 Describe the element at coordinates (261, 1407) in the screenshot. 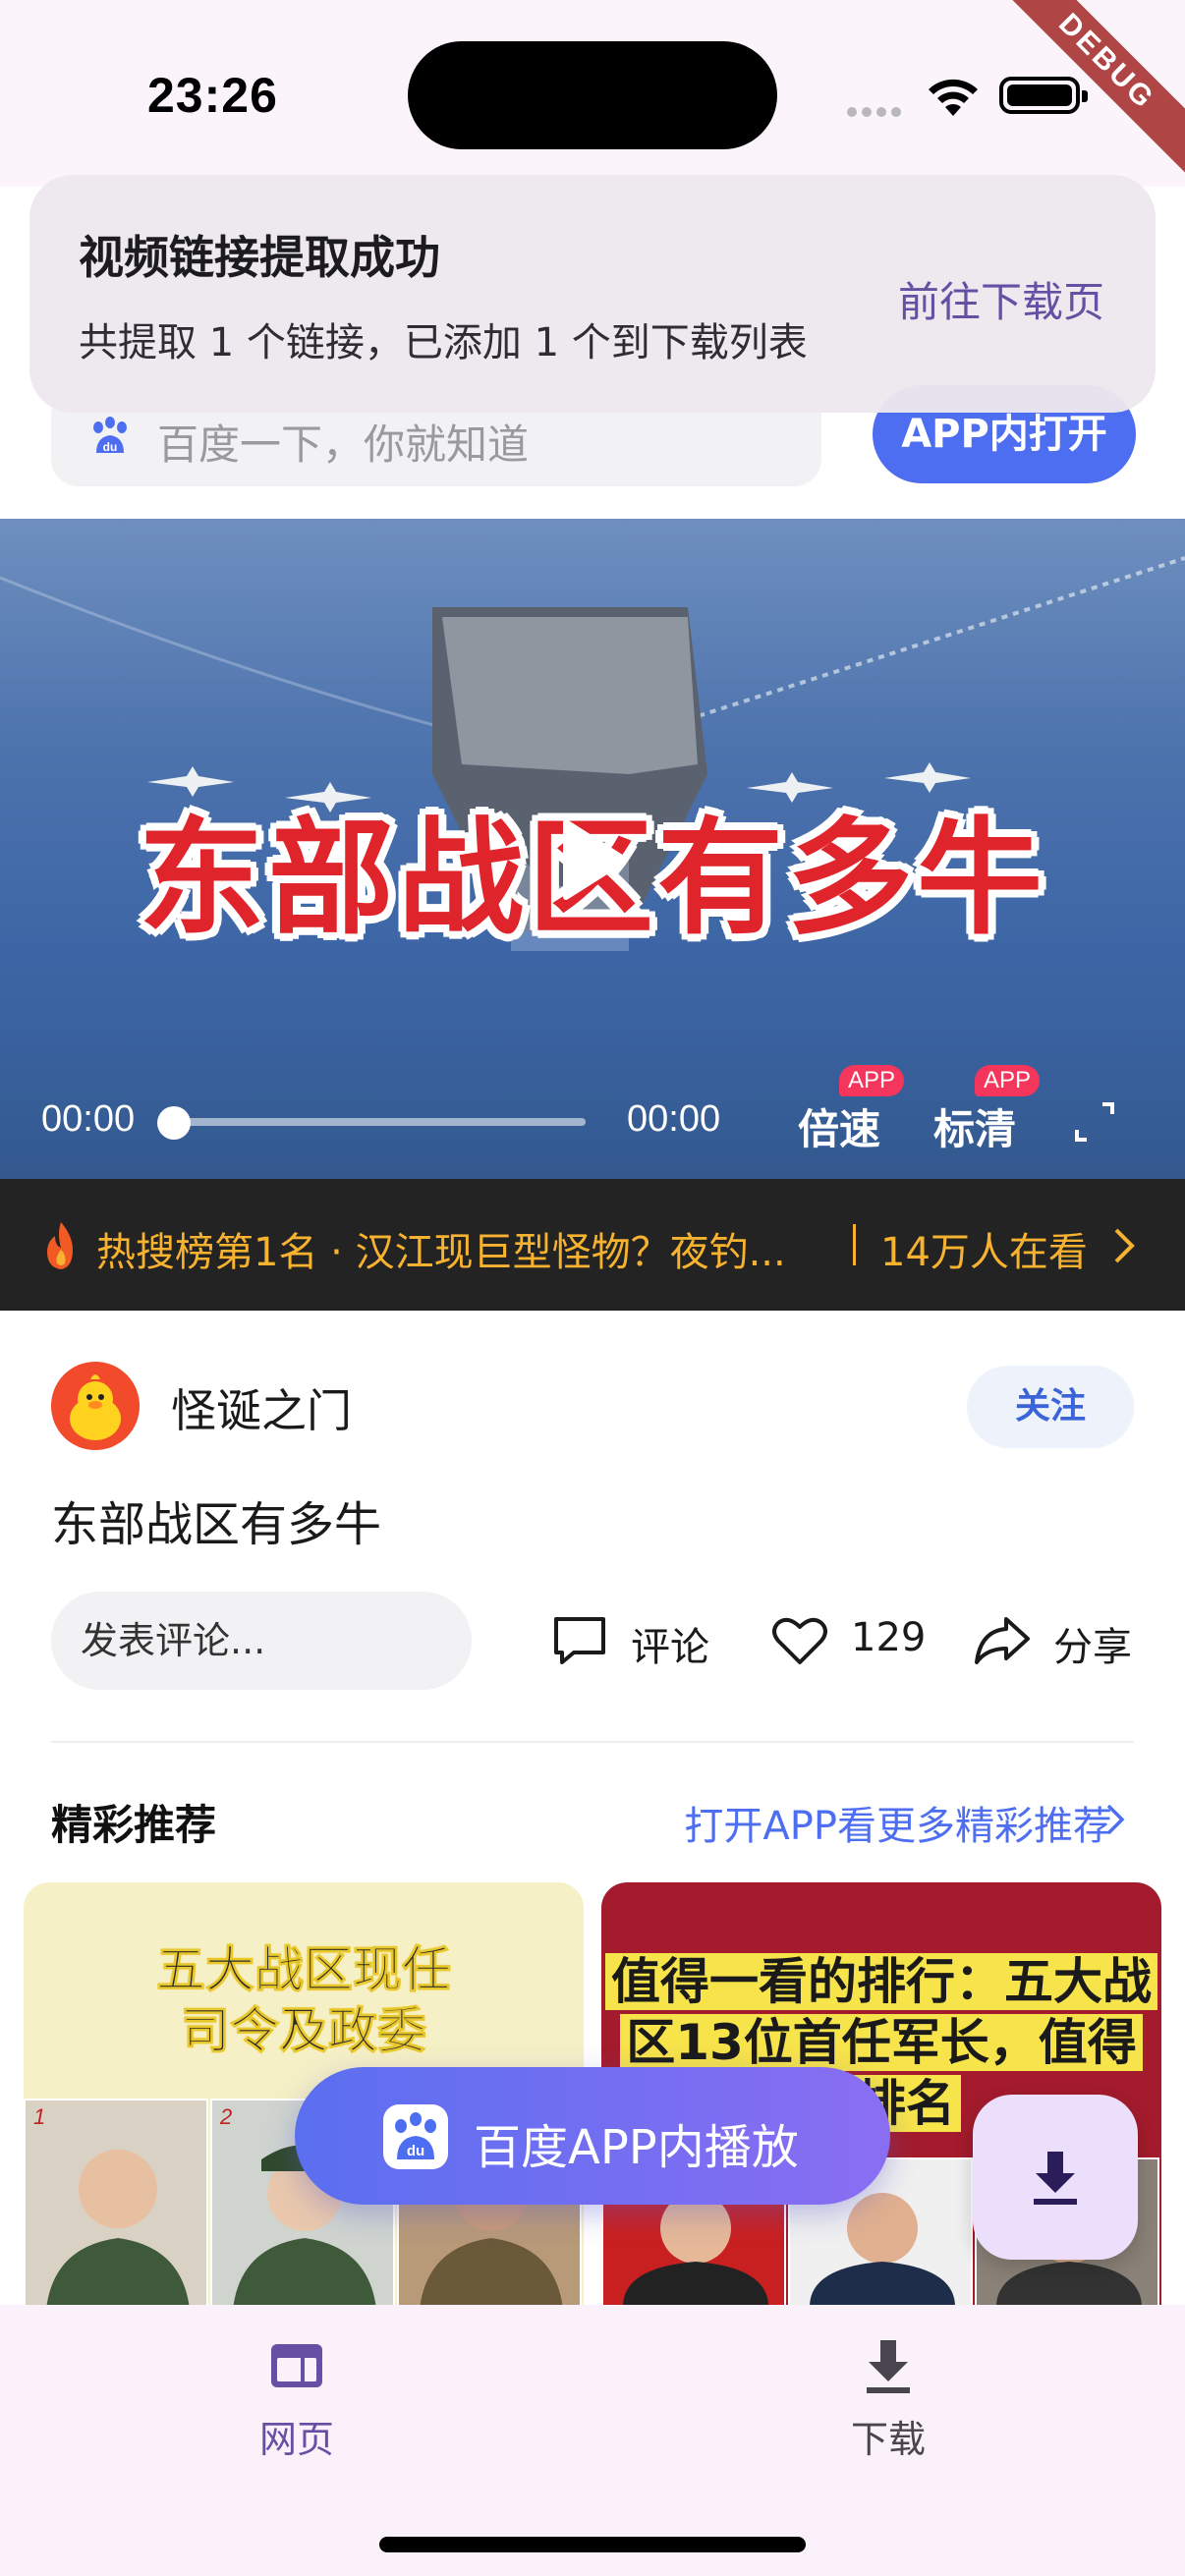

I see `author-name: 怪诞之门` at that location.